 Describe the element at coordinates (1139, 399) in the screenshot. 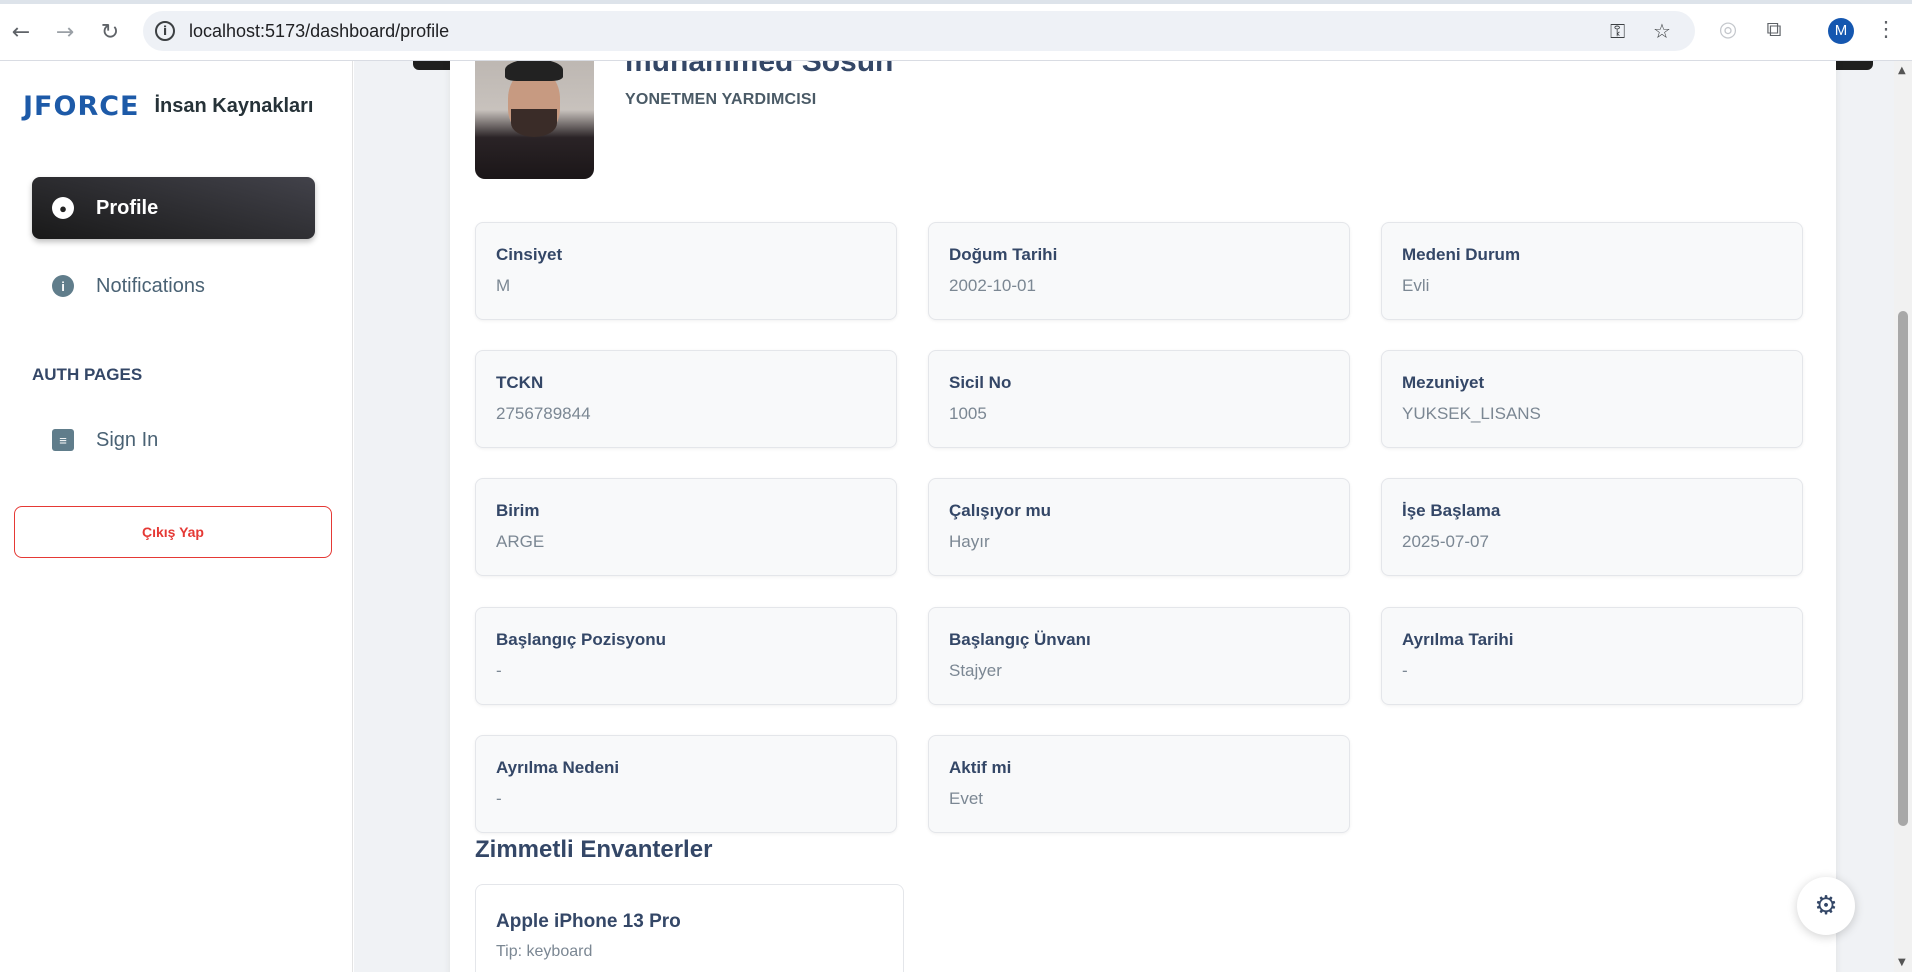

I see `field-sicil-no: Sicil No 1005` at that location.